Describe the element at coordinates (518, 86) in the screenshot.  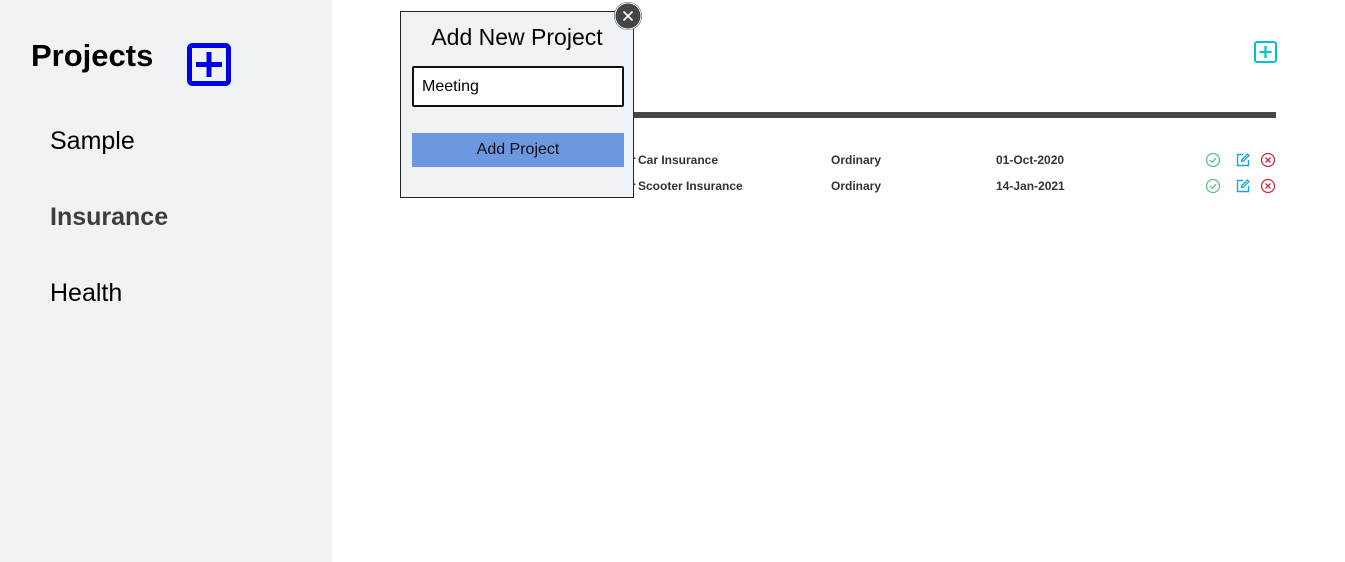
I see `project-name-input` at that location.